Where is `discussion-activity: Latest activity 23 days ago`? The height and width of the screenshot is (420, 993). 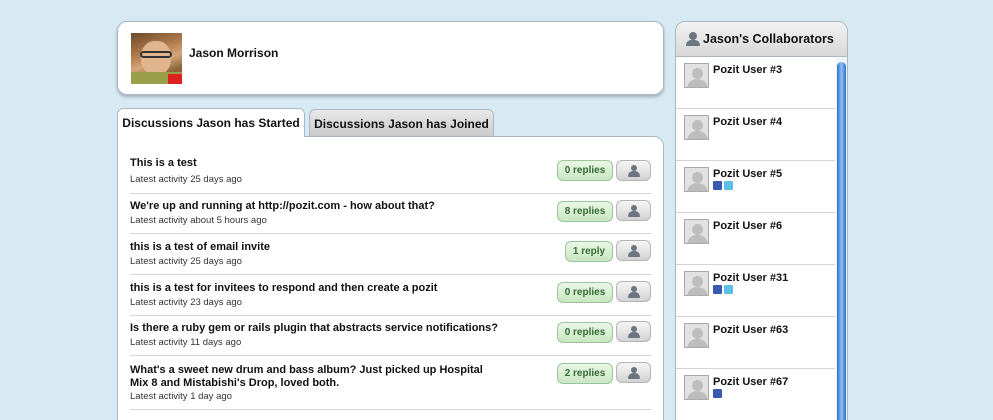
discussion-activity: Latest activity 23 days ago is located at coordinates (186, 302).